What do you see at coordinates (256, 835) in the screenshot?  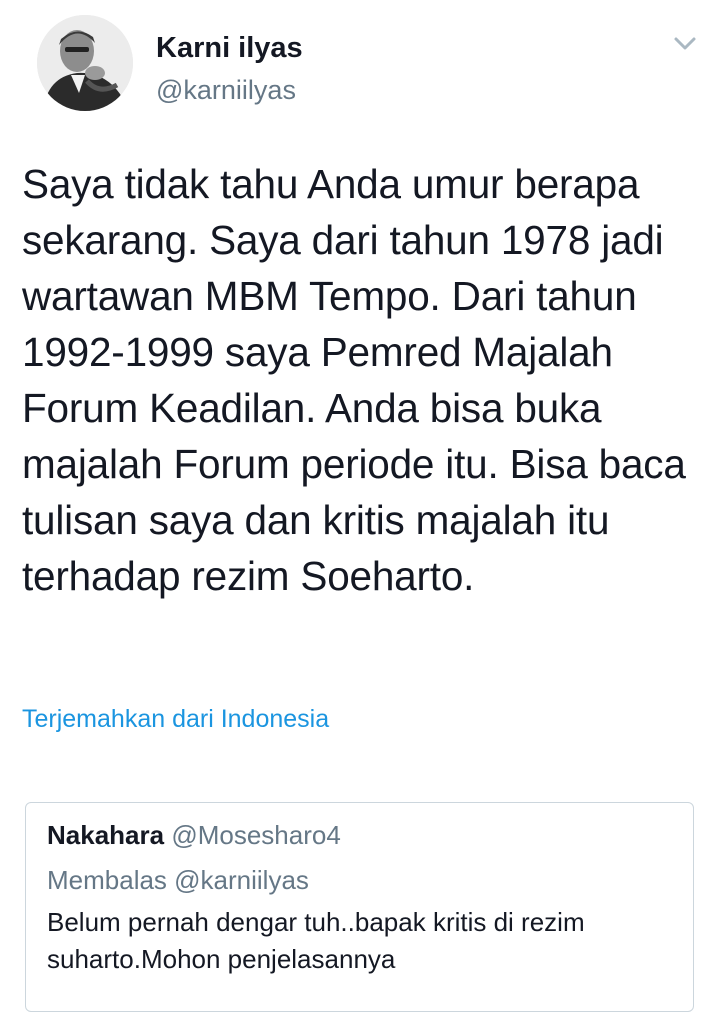 I see `quoted-author-handle: @Mosesharo4` at bounding box center [256, 835].